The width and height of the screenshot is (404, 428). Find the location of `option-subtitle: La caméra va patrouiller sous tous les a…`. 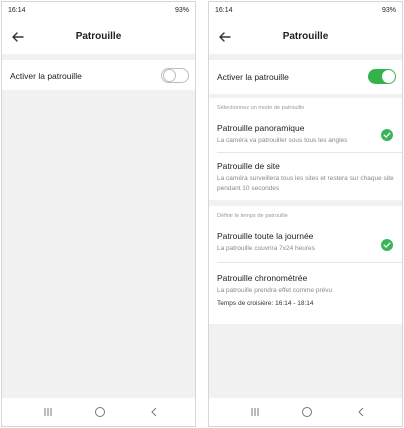

option-subtitle: La caméra va patrouiller sous tous les a… is located at coordinates (282, 140).